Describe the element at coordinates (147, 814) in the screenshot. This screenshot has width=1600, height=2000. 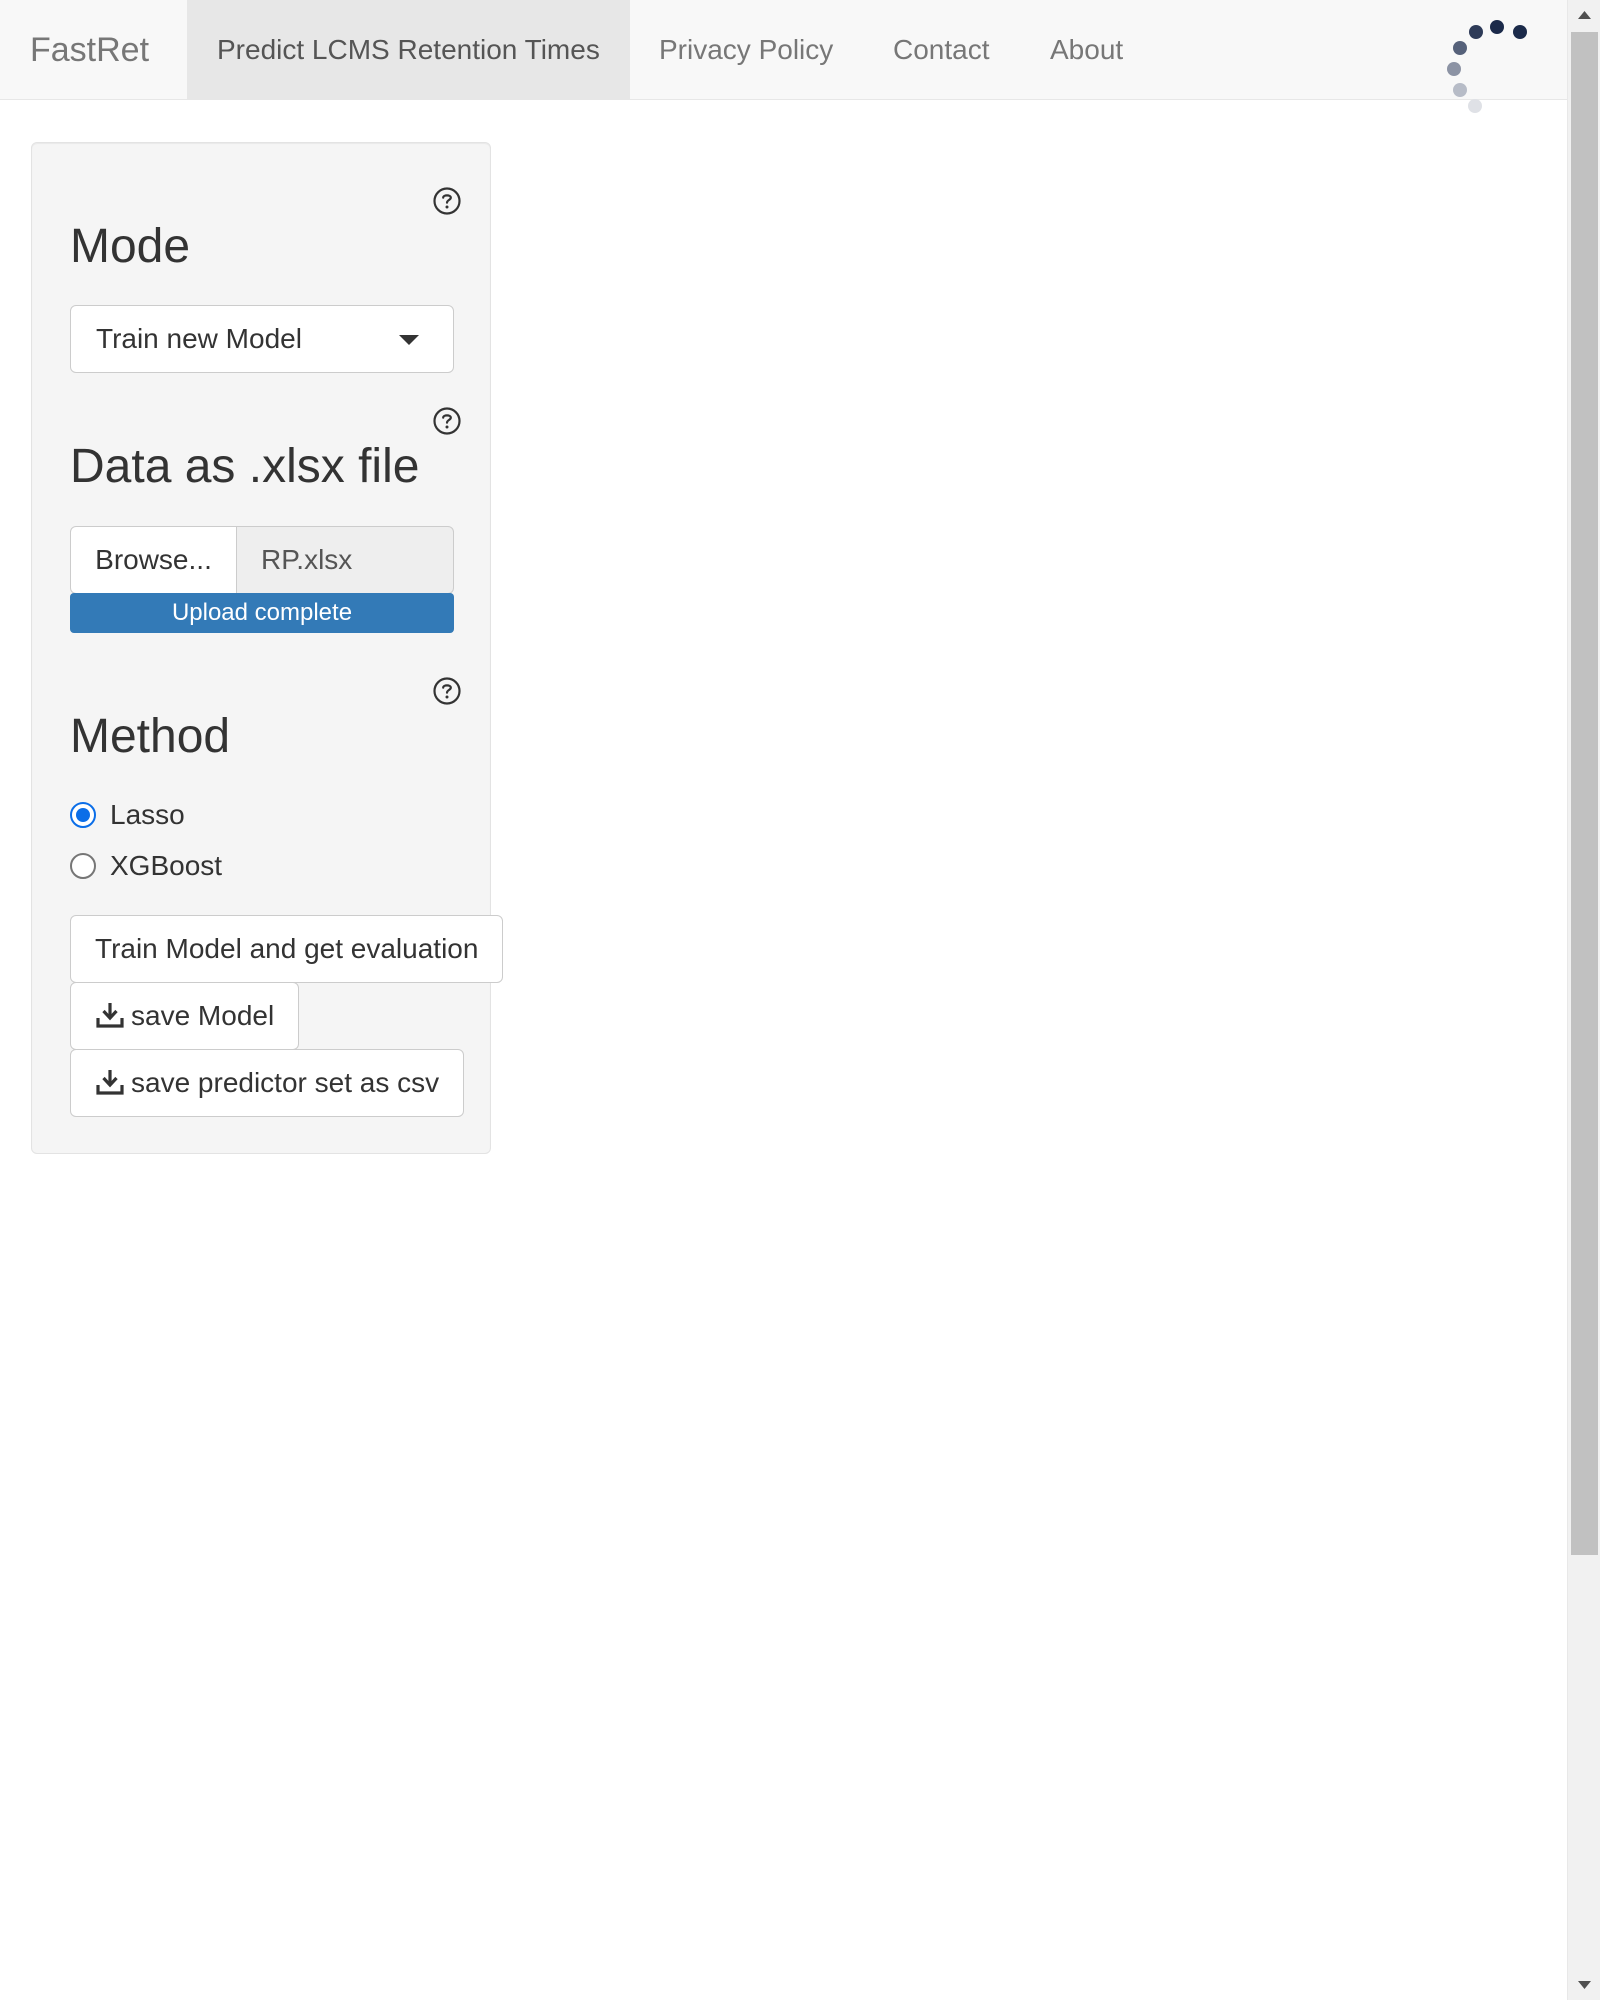
I see `radio-label-lasso: Lasso` at that location.